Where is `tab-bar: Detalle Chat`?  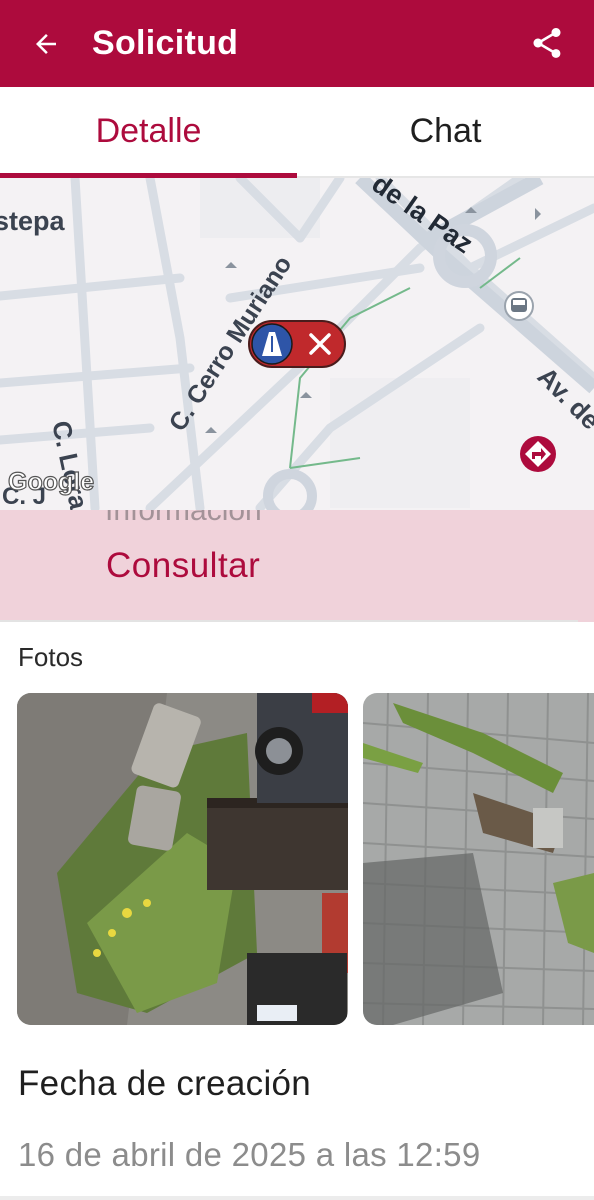
tab-bar: Detalle Chat is located at coordinates (297, 132).